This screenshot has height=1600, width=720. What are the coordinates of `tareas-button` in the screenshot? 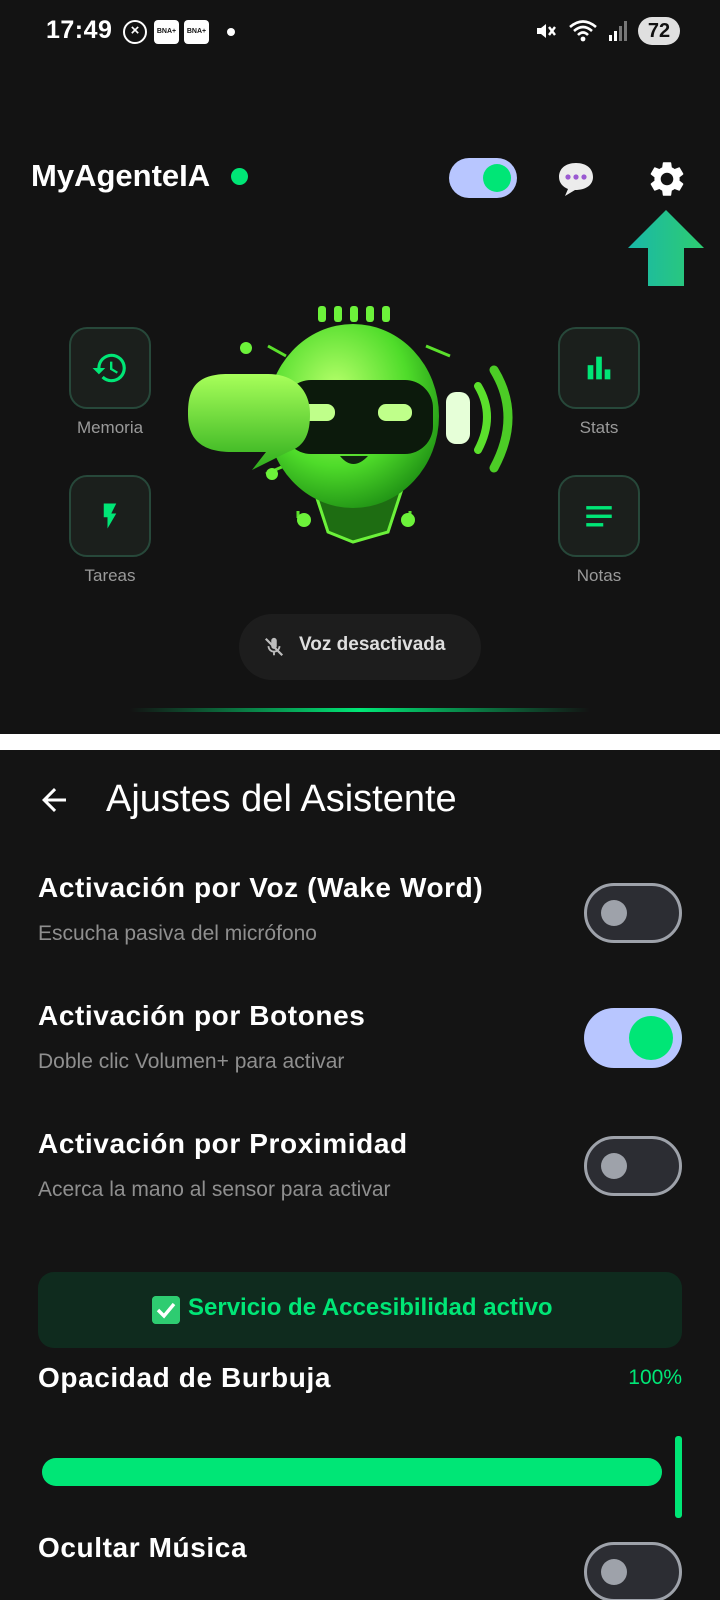 It's located at (110, 516).